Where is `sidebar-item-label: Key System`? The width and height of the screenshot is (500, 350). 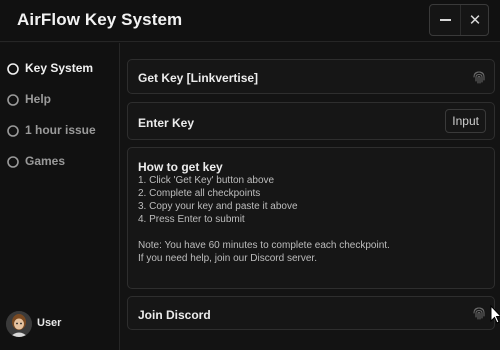 sidebar-item-label: Key System is located at coordinates (59, 68).